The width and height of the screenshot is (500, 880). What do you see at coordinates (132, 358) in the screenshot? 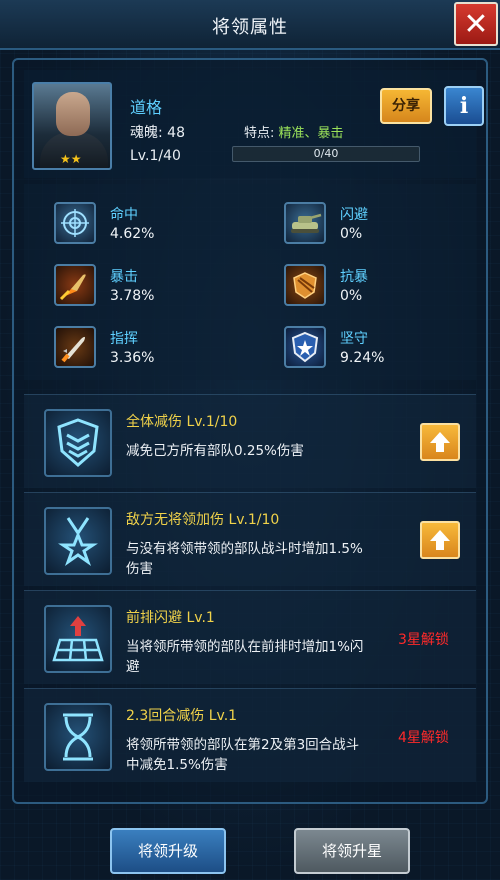
I see `stat-value: 3.36%` at bounding box center [132, 358].